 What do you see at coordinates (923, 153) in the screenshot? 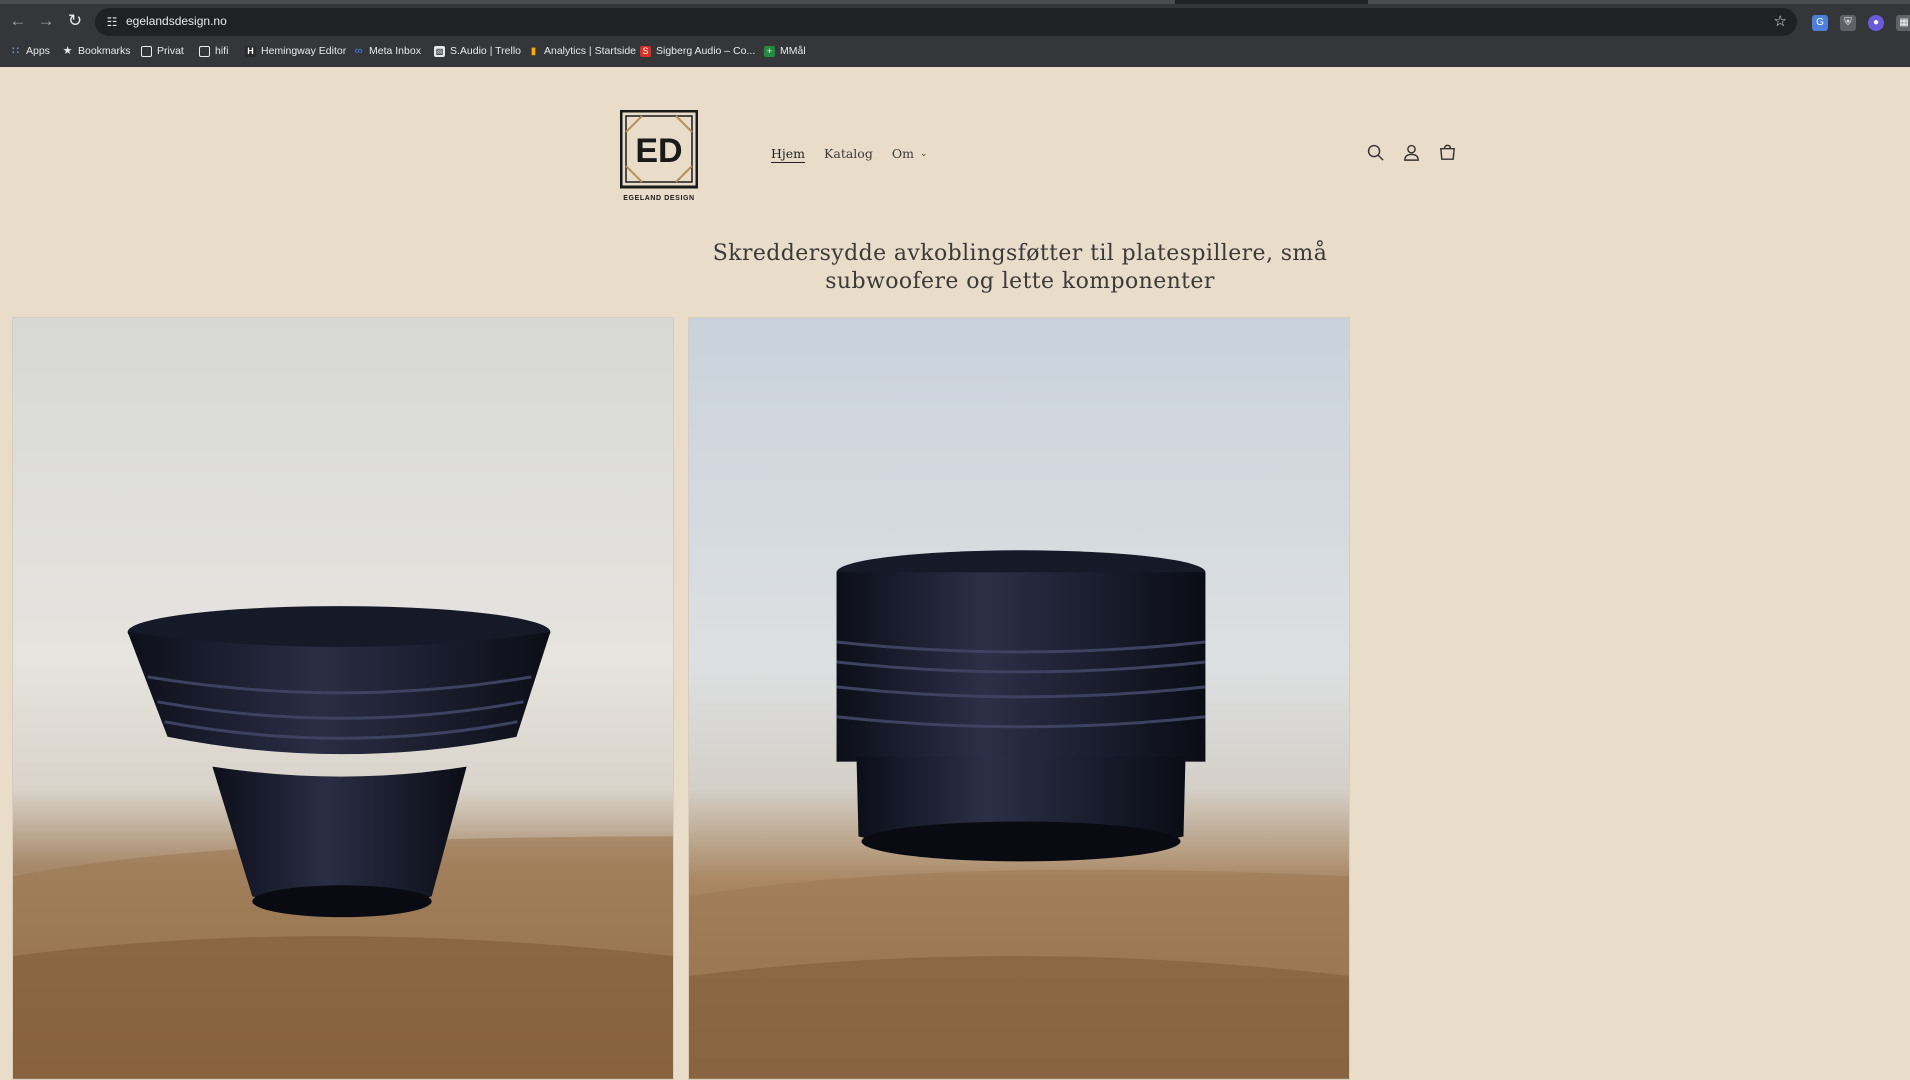
I see `chevron-down-icon: ⌄` at bounding box center [923, 153].